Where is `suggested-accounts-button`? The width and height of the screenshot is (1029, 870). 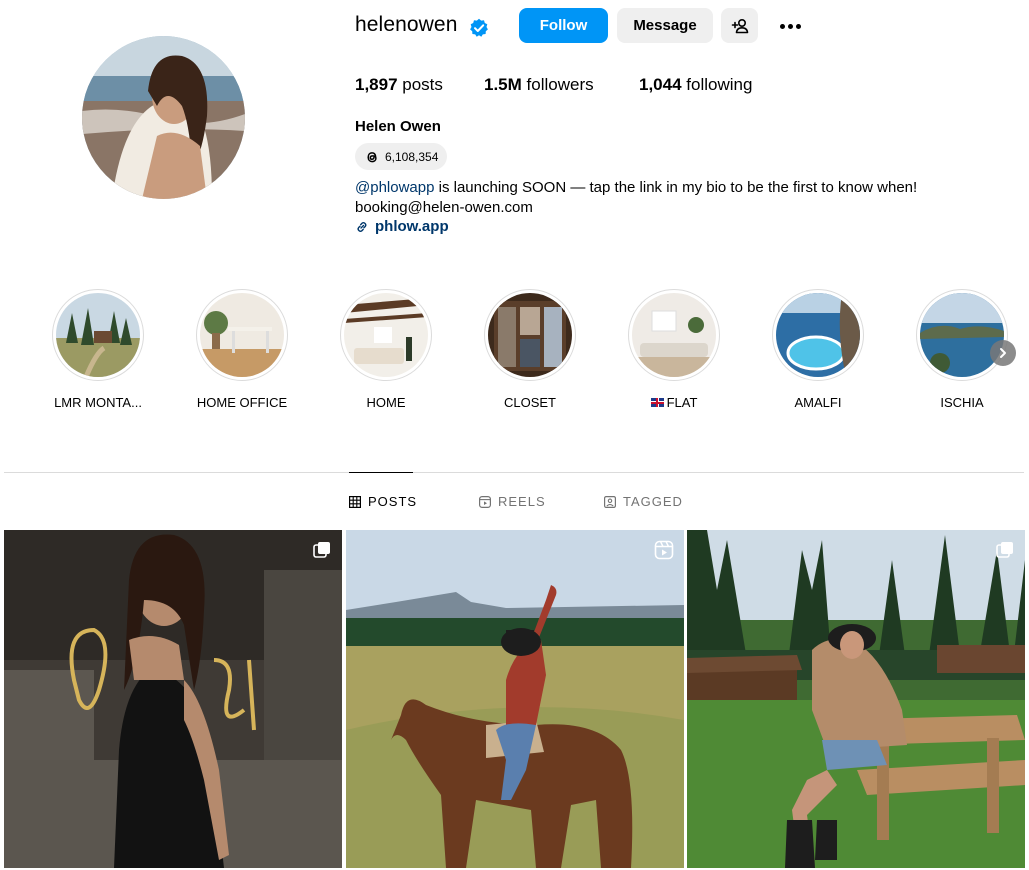
suggested-accounts-button is located at coordinates (739, 25).